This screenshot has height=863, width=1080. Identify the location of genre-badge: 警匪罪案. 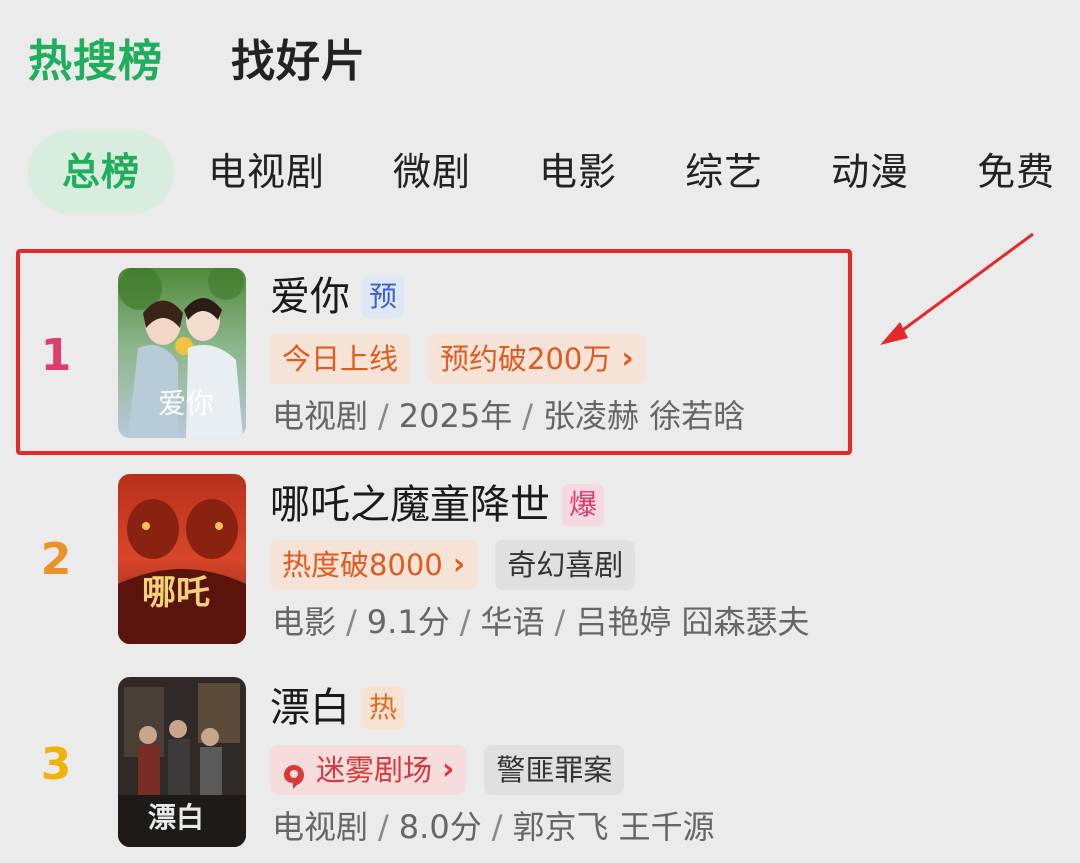
(554, 770).